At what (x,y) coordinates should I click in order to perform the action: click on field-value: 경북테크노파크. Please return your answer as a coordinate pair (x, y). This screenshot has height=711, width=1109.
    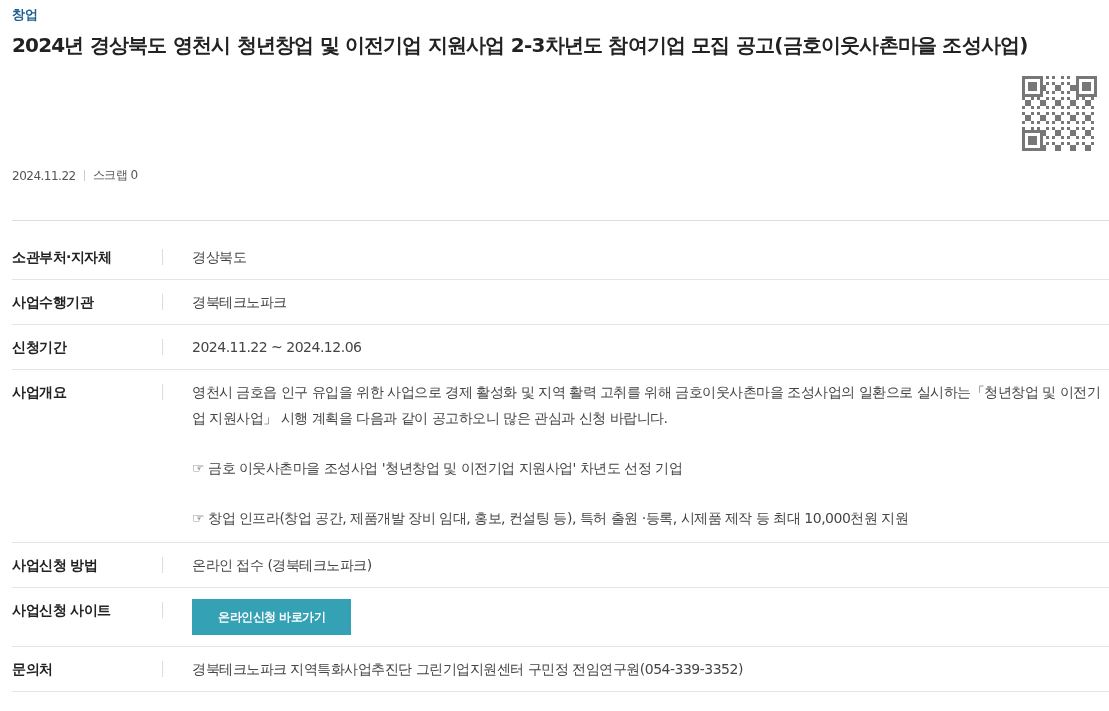
    Looking at the image, I should click on (240, 302).